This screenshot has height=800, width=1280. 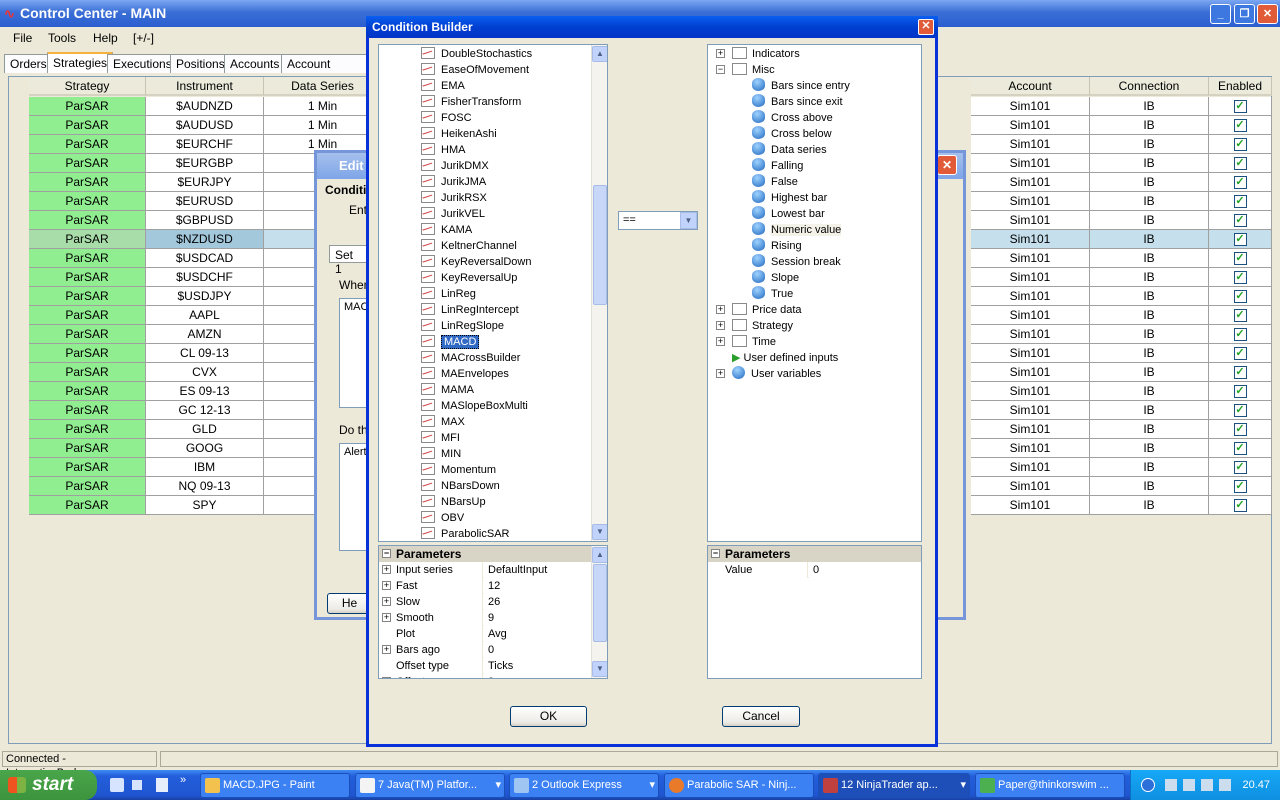 I want to click on tab-accounts: Accounts, so click(x=255, y=63).